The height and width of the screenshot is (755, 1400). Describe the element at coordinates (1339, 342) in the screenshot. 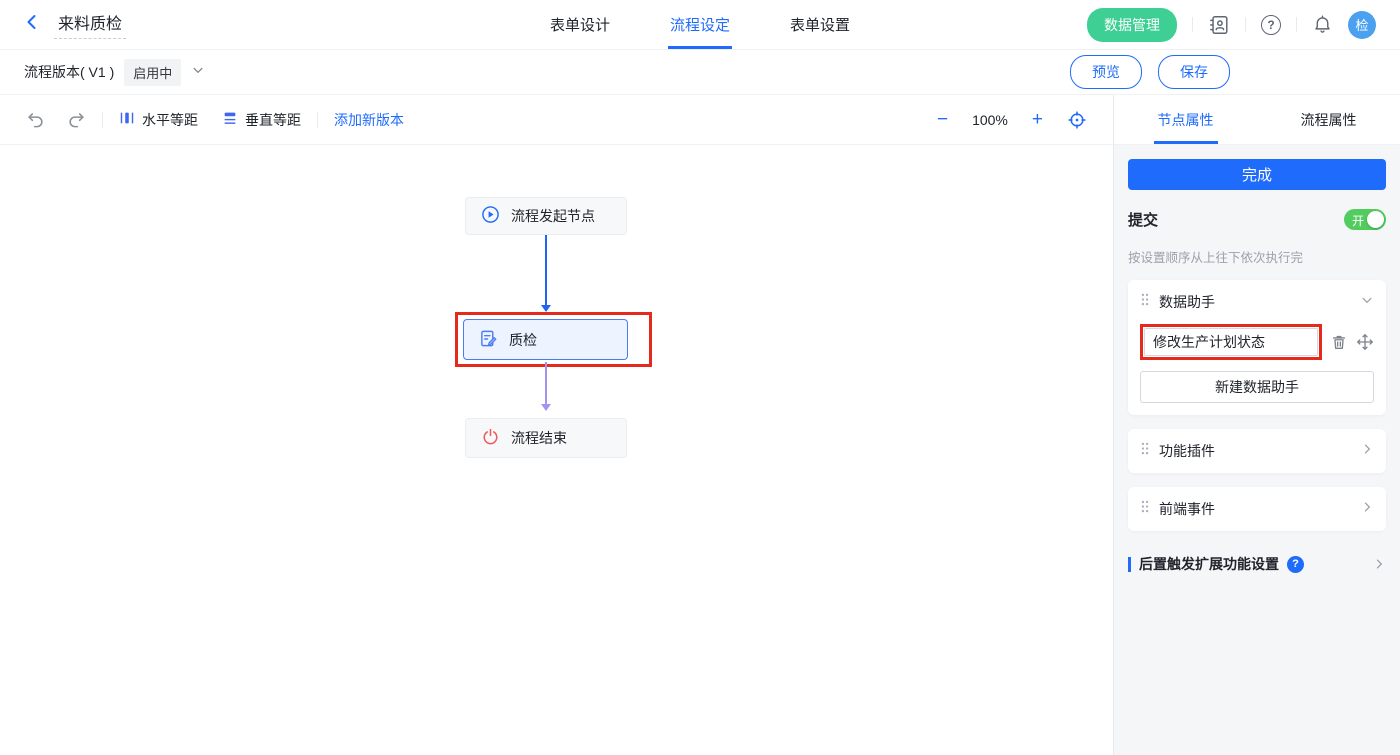

I see `delete-trash-icon` at that location.